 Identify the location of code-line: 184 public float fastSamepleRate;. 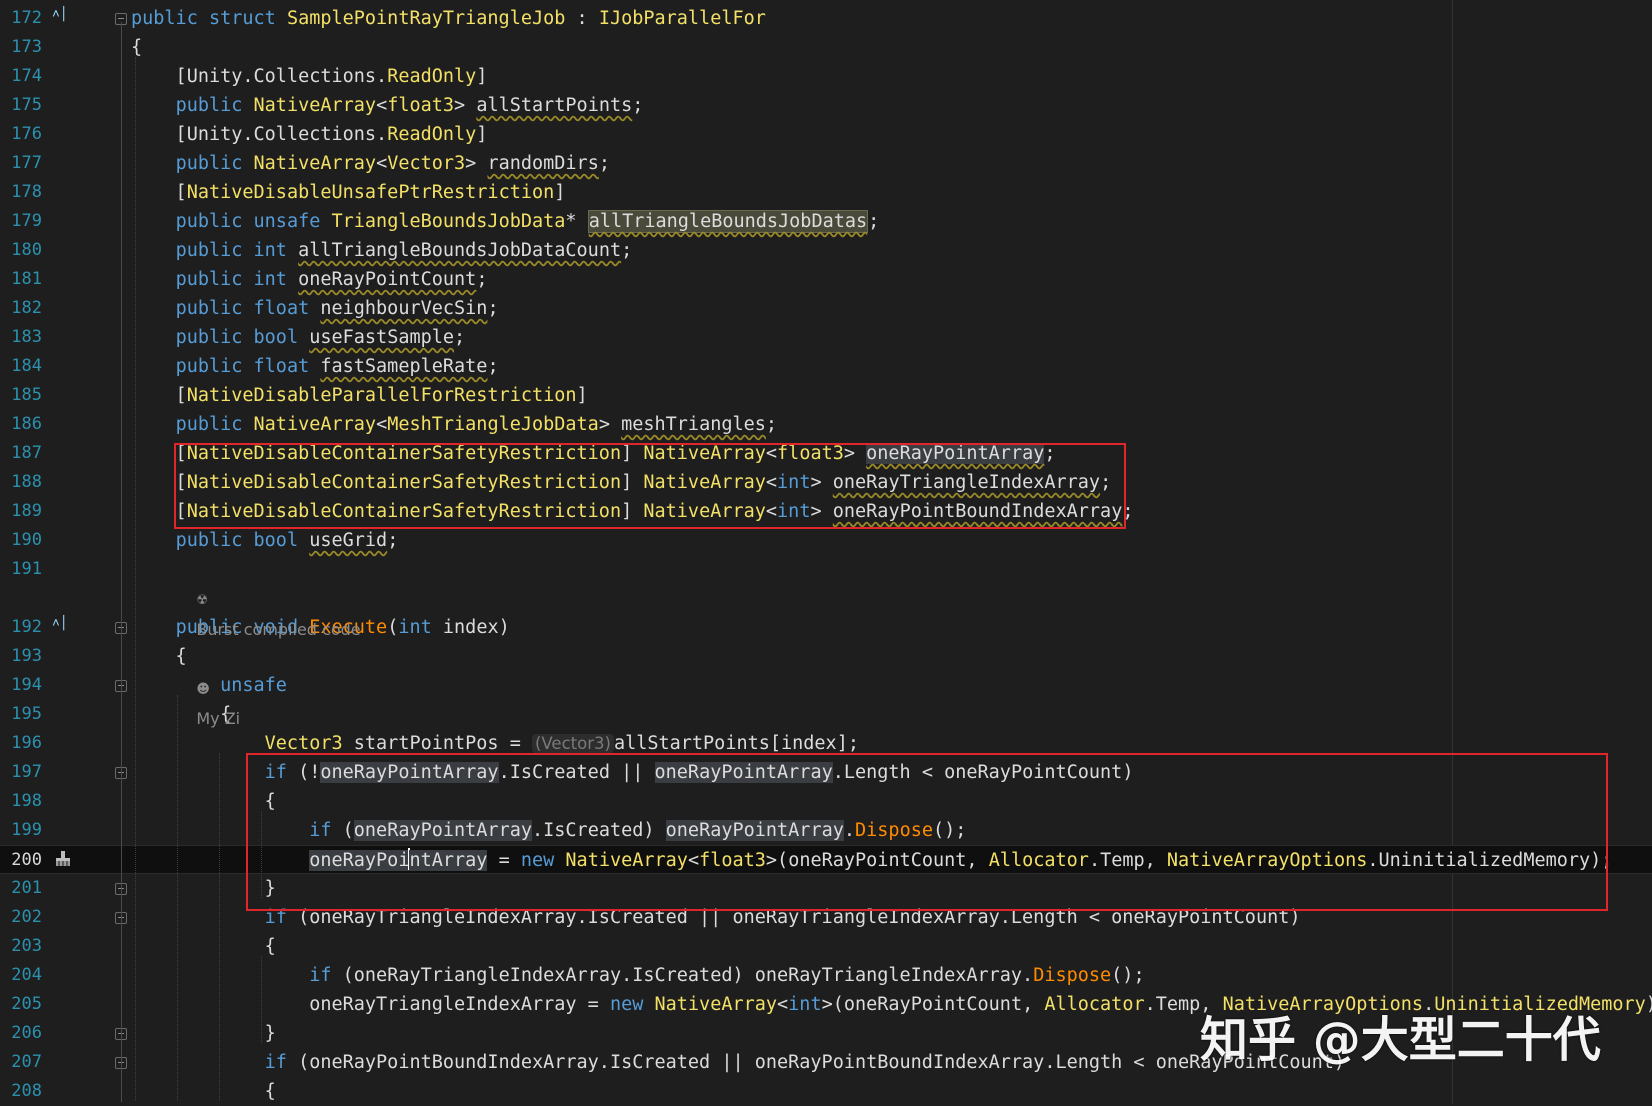
(826, 366).